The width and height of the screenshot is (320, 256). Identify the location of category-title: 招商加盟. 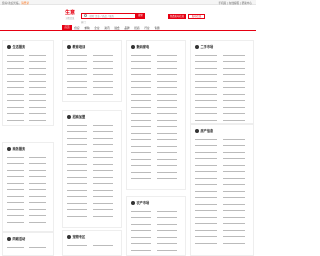
(79, 116).